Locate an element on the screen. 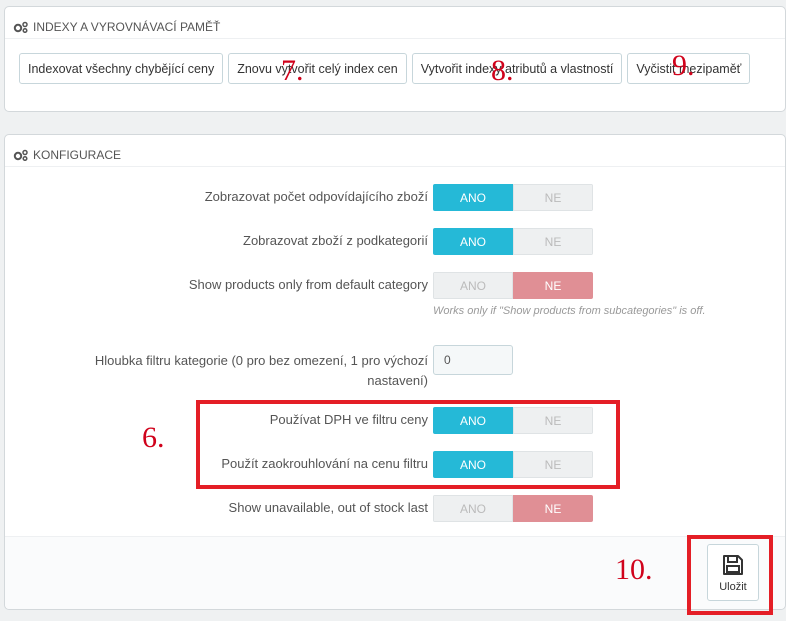 This screenshot has width=786, height=621. field-label: Zobrazovat zboží z podkategorií is located at coordinates (335, 240).